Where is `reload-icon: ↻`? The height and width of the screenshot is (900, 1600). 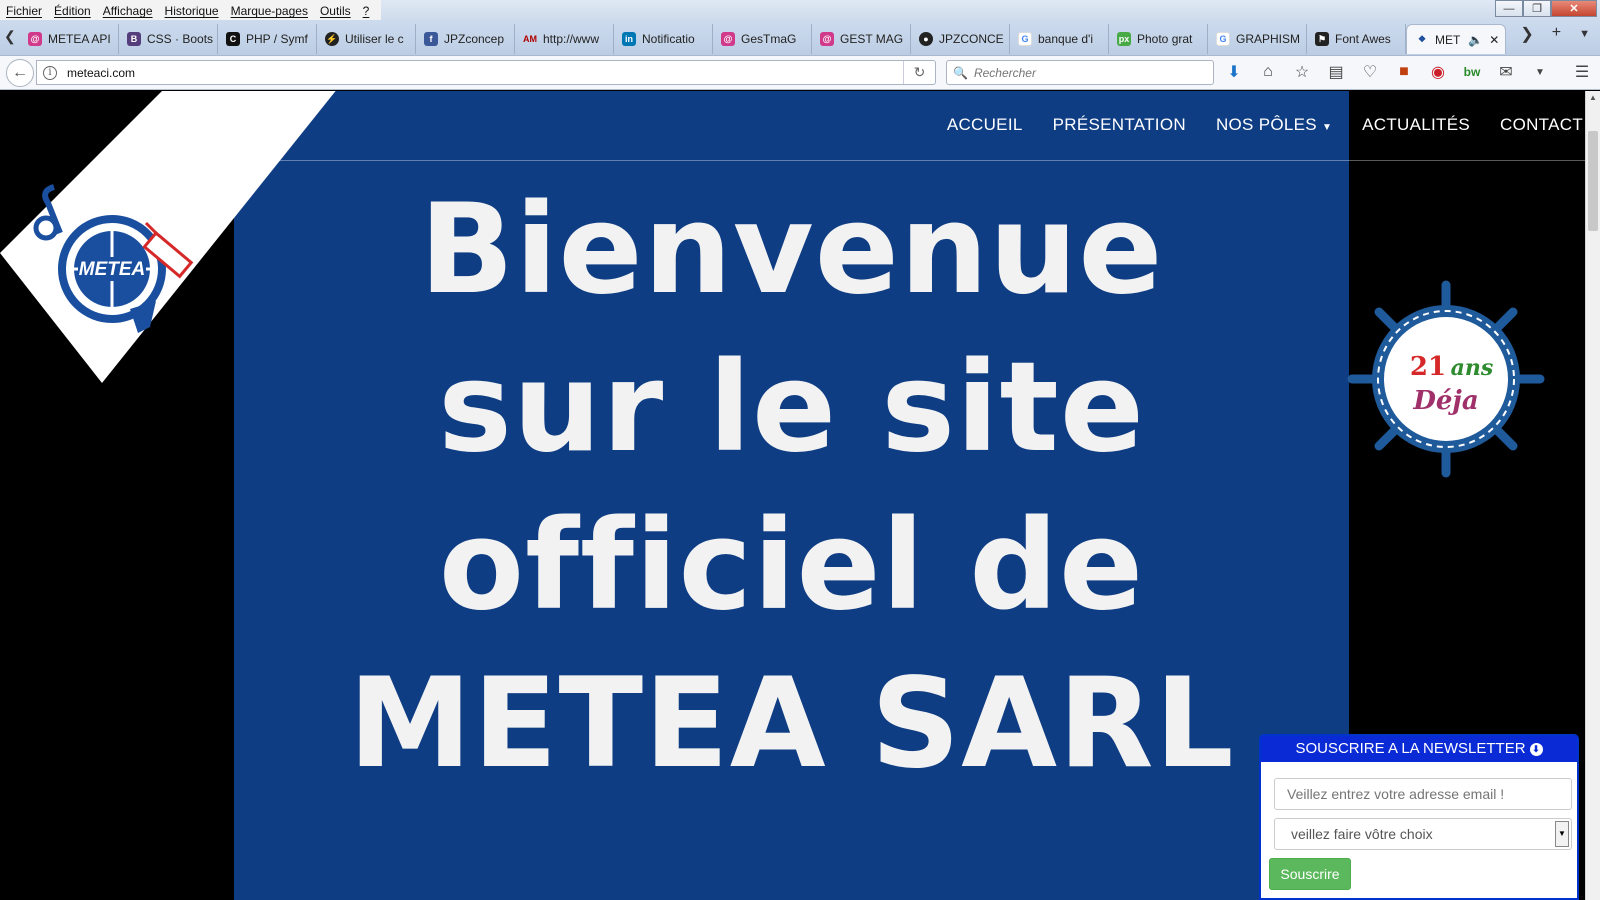 reload-icon: ↻ is located at coordinates (919, 72).